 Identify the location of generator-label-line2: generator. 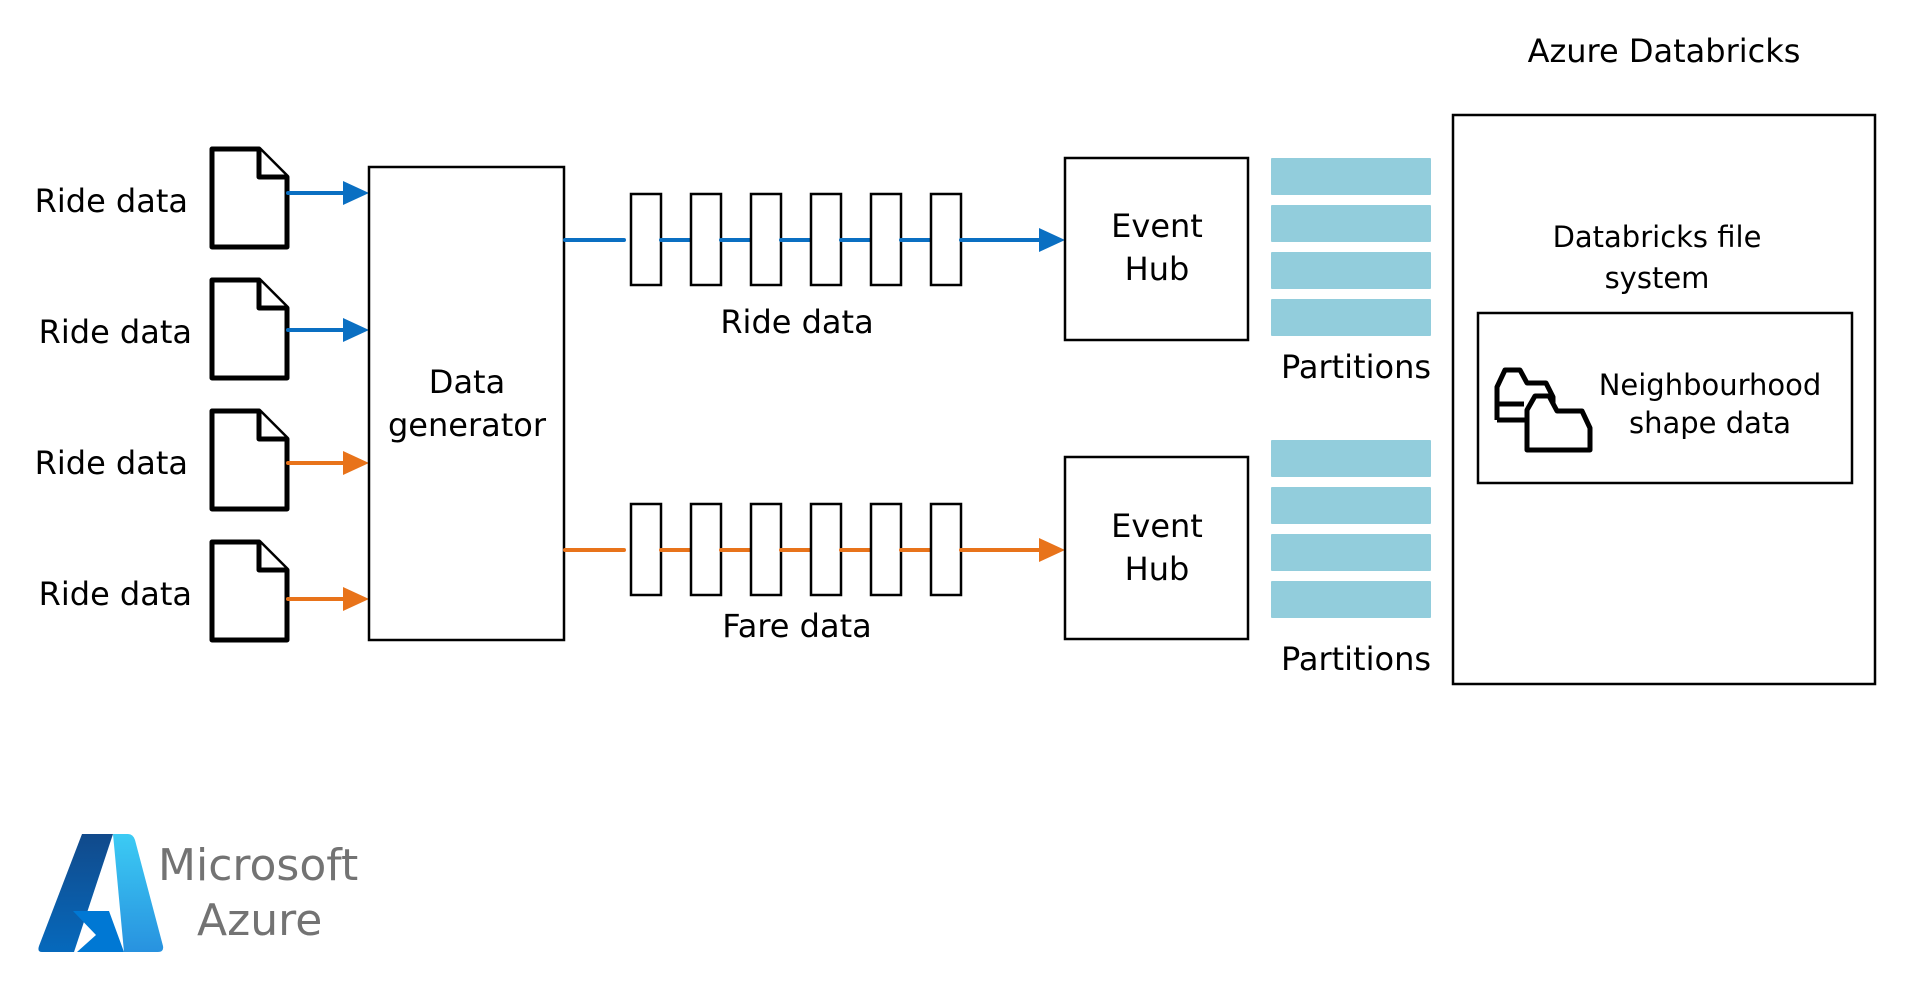
(467, 425).